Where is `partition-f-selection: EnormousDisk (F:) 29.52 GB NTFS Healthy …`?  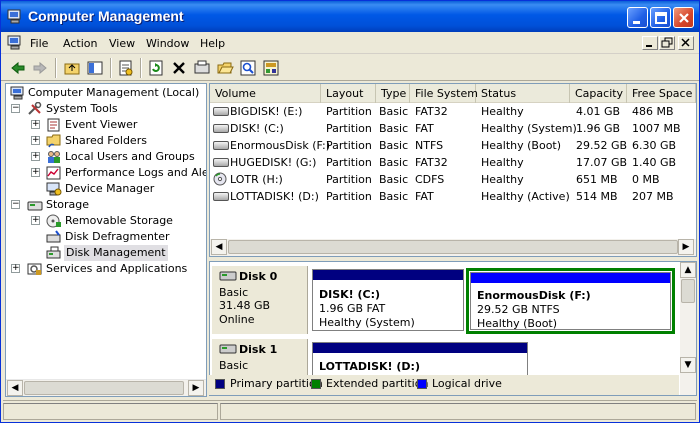
partition-f-selection: EnormousDisk (F:) 29.52 GB NTFS Healthy … is located at coordinates (570, 301).